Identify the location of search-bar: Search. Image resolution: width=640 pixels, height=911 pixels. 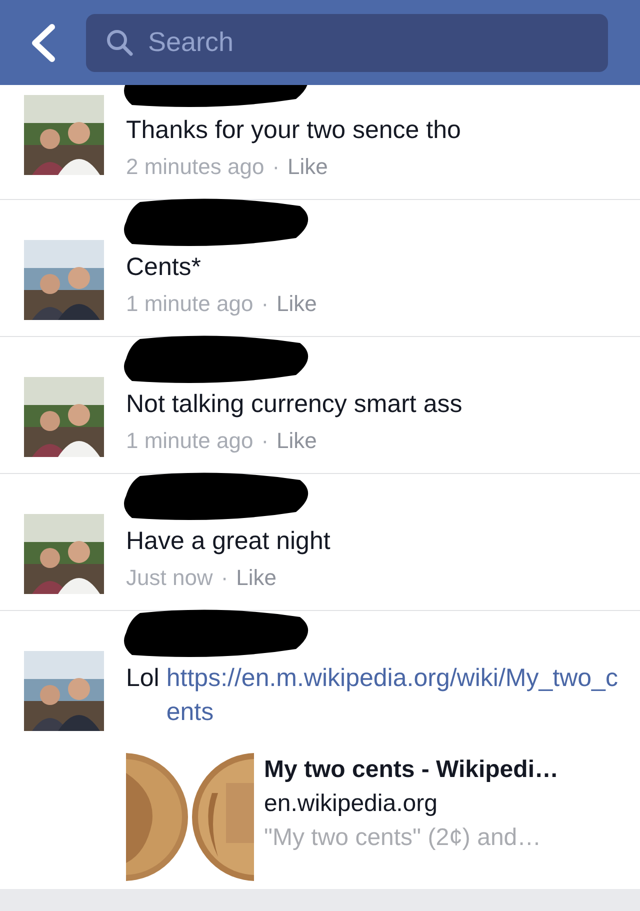
(347, 43).